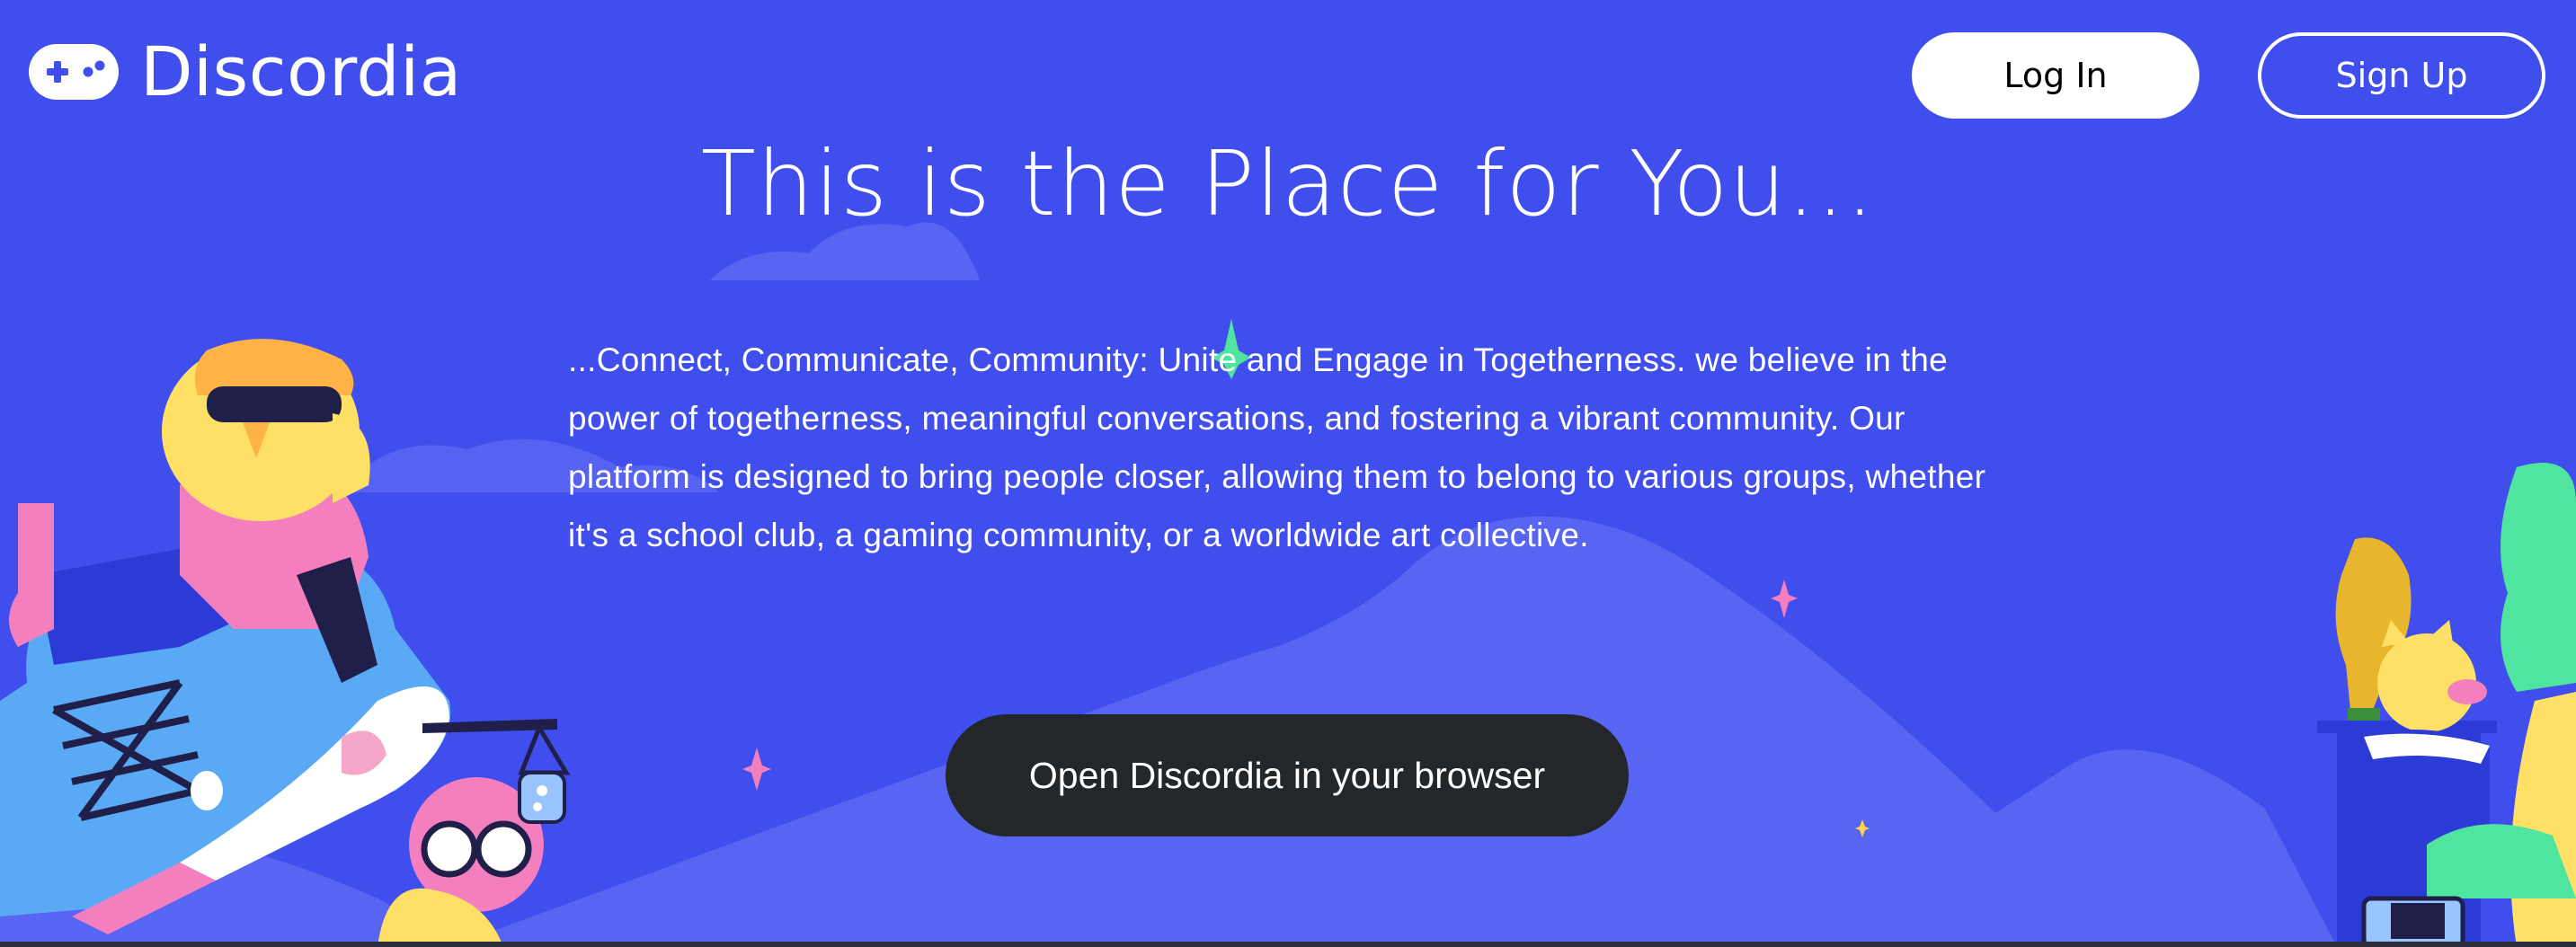 The height and width of the screenshot is (947, 2576). Describe the element at coordinates (2401, 75) in the screenshot. I see `signup-button: Sign Up` at that location.